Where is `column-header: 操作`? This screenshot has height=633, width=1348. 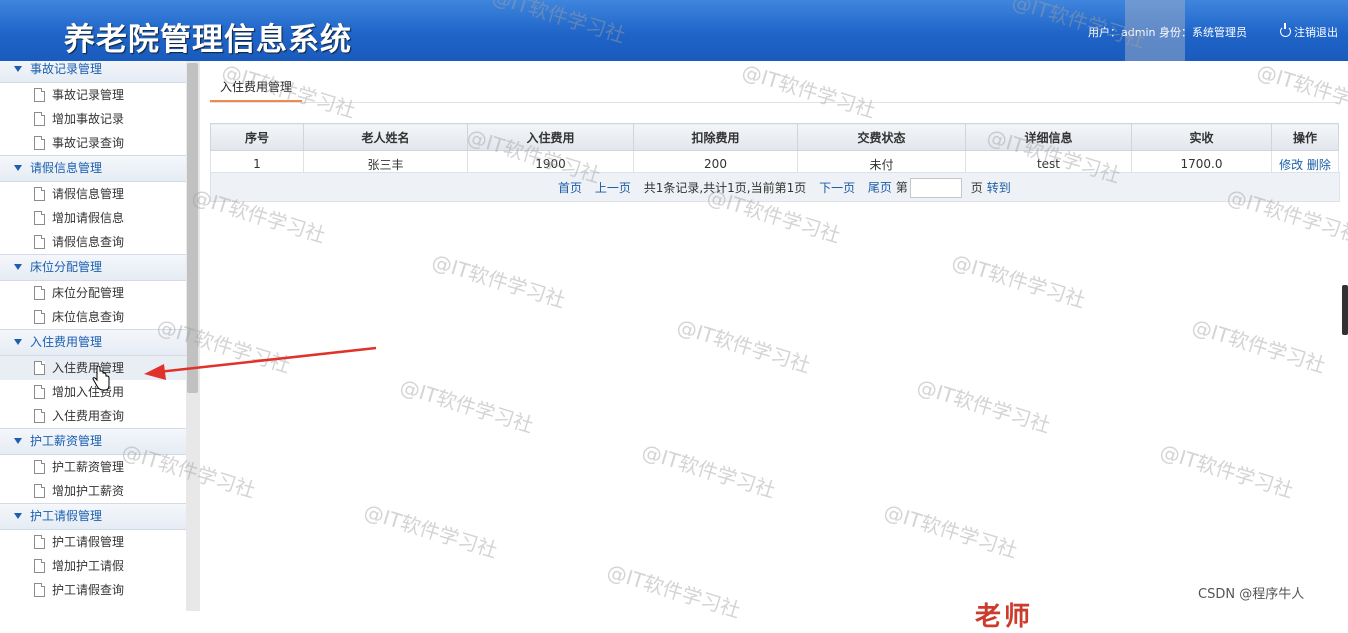 column-header: 操作 is located at coordinates (1305, 137).